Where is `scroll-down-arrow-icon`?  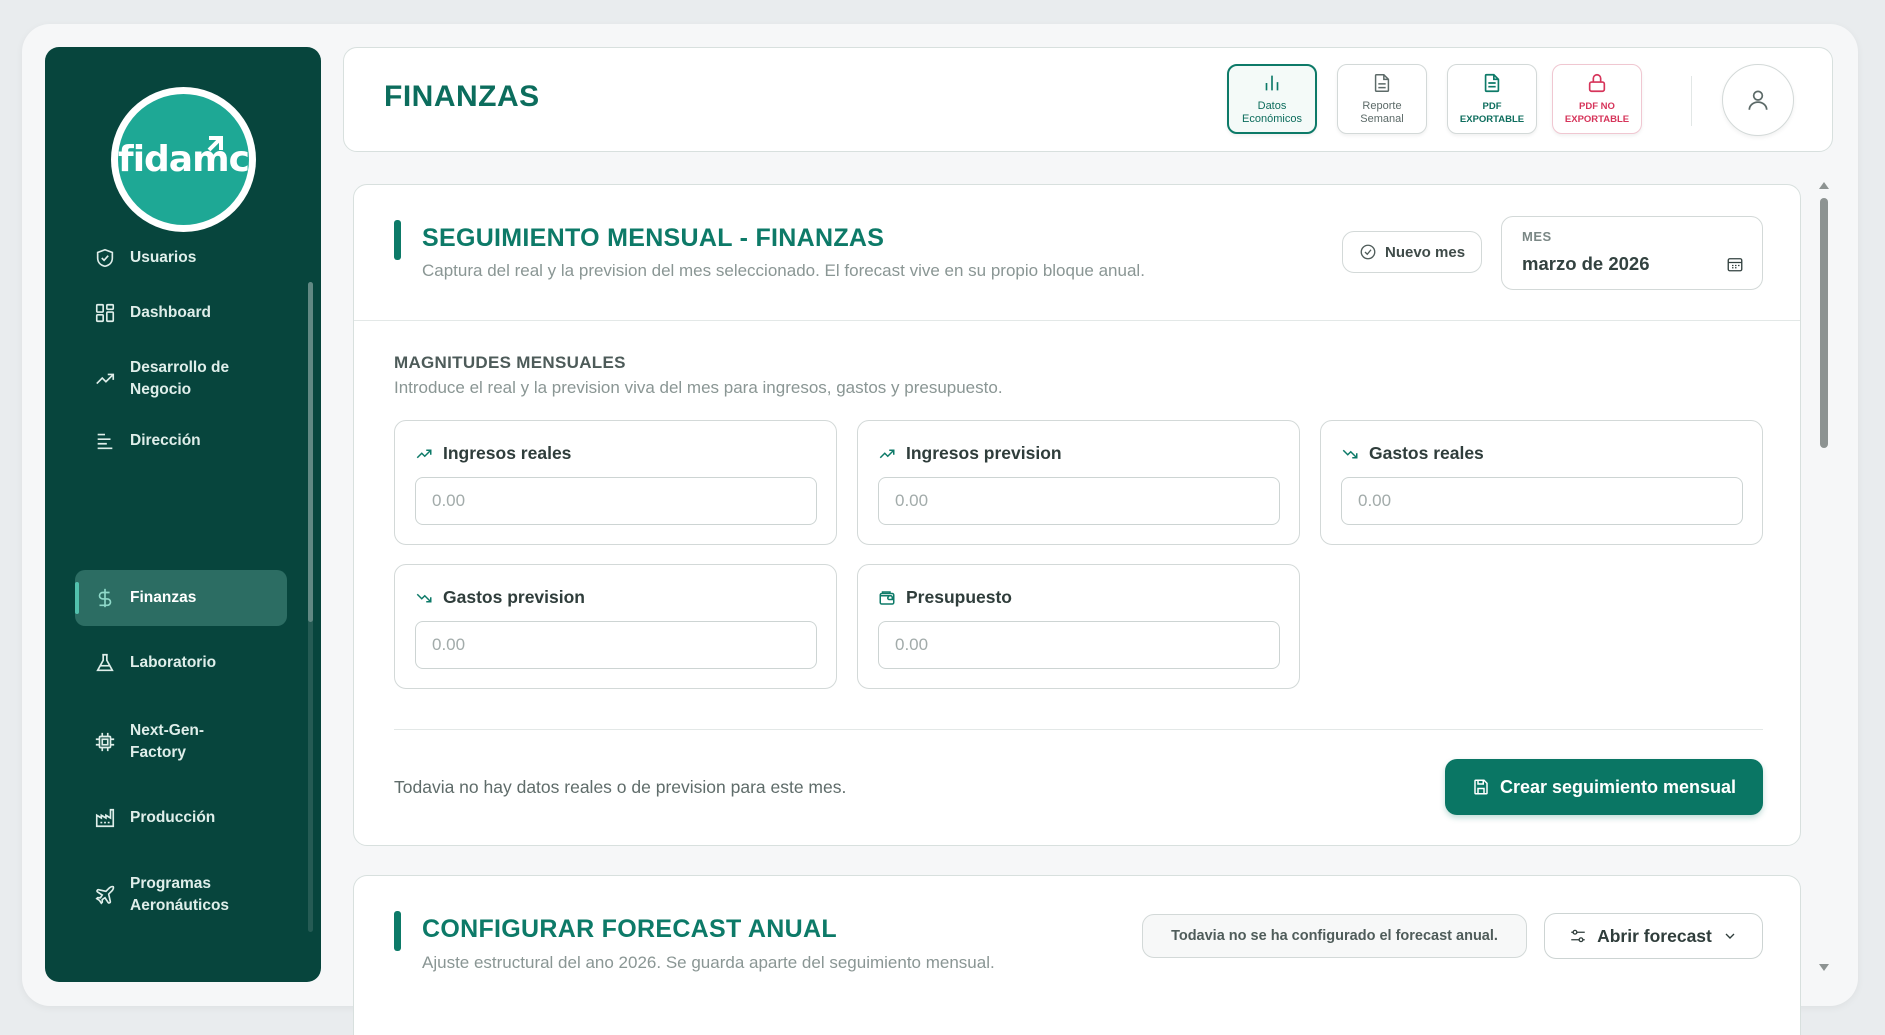 scroll-down-arrow-icon is located at coordinates (1824, 967).